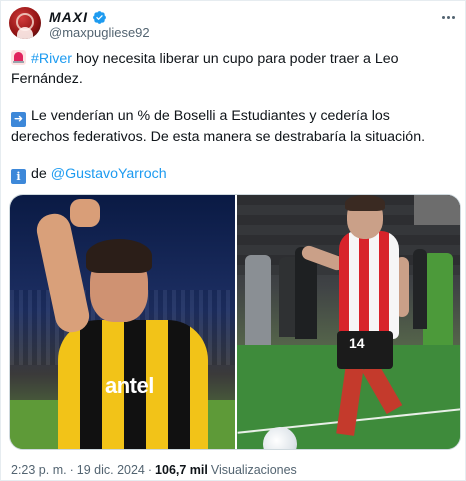  I want to click on avatar, so click(25, 23).